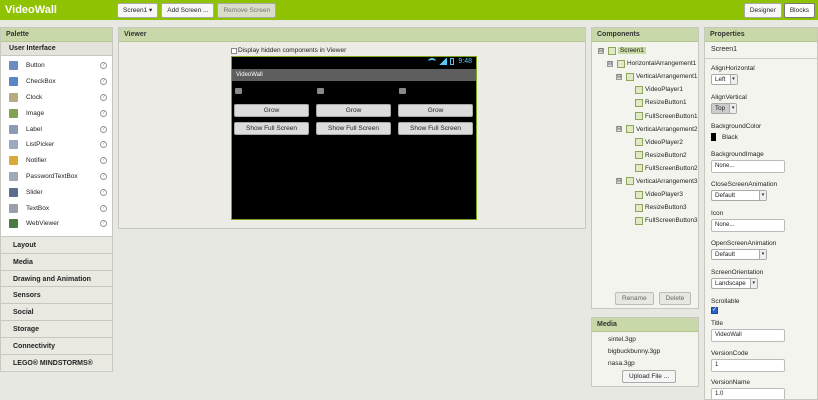  Describe the element at coordinates (35, 113) in the screenshot. I see `palette-item-label: Image` at that location.